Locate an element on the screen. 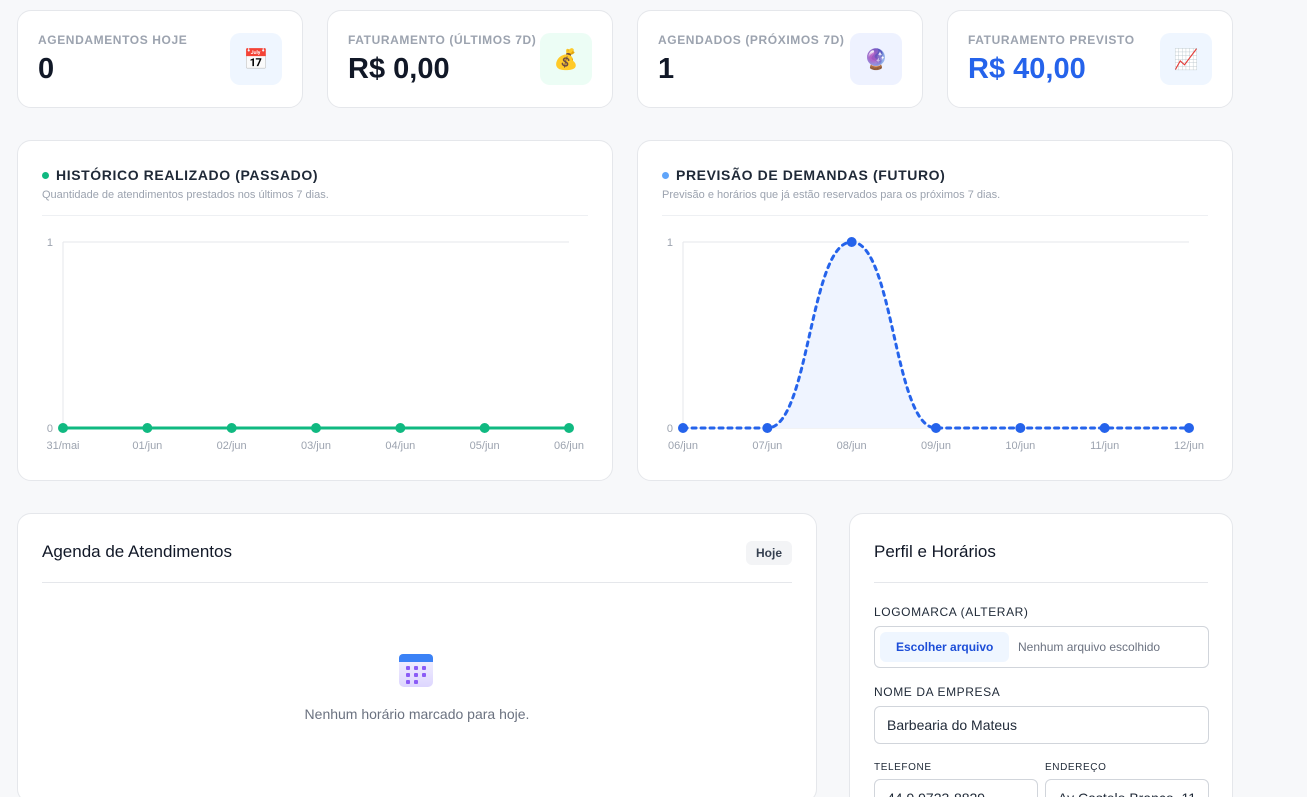 The width and height of the screenshot is (1307, 797). x-tick-label: 02/jun is located at coordinates (232, 446).